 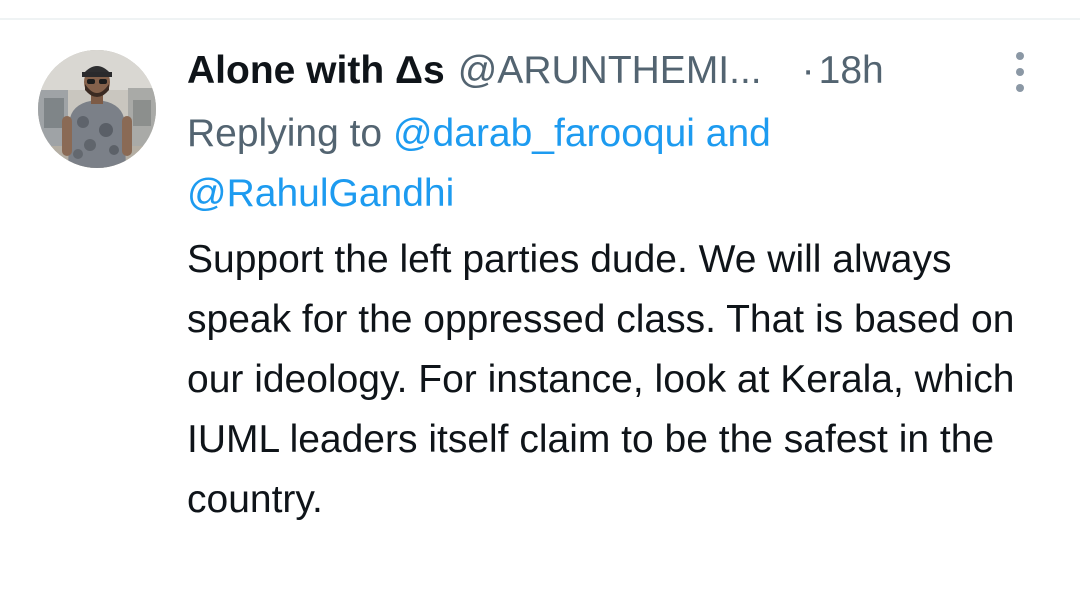 I want to click on mention-link: @RahulGandhi, so click(x=320, y=193).